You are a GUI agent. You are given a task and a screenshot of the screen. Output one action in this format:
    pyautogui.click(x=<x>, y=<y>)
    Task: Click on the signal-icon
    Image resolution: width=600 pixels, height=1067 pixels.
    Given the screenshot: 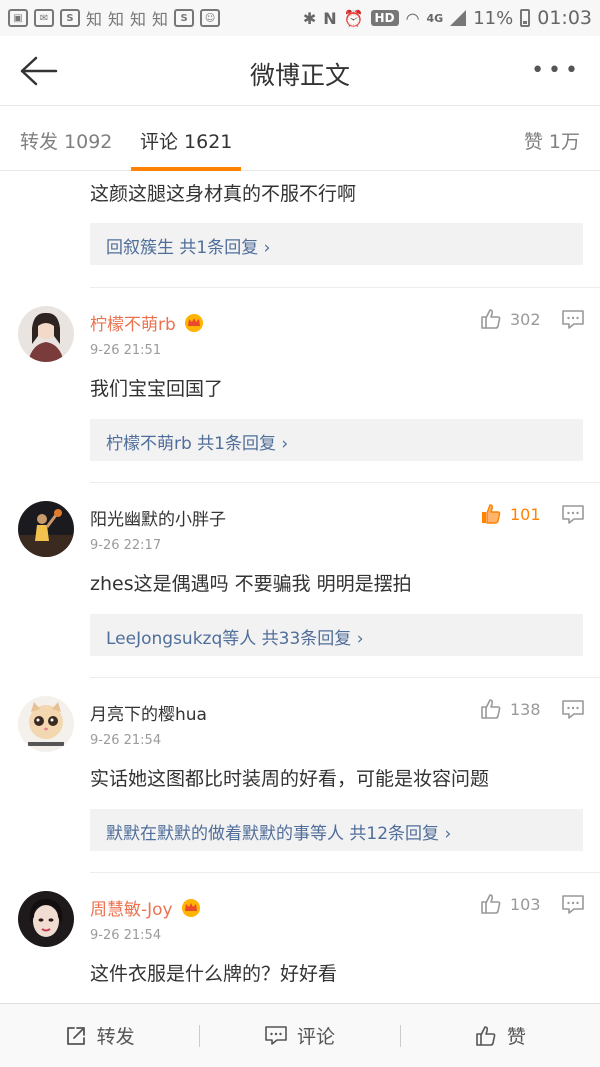 What is the action you would take?
    pyautogui.click(x=458, y=18)
    